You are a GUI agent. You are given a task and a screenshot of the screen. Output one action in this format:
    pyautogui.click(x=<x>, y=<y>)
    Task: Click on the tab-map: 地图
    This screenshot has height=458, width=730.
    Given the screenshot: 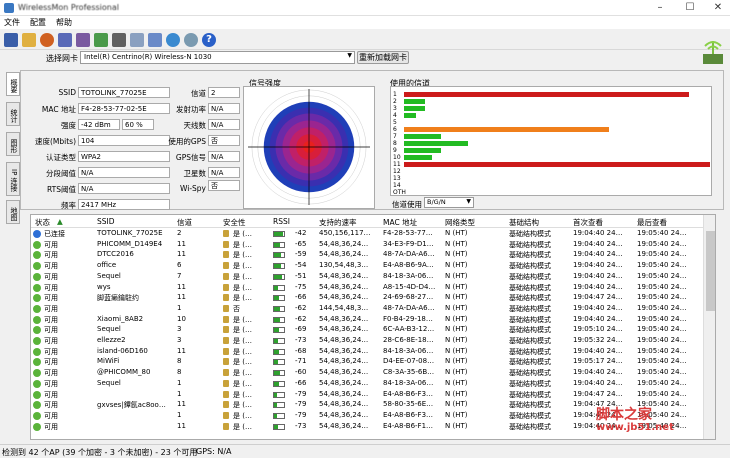 What is the action you would take?
    pyautogui.click(x=13, y=212)
    